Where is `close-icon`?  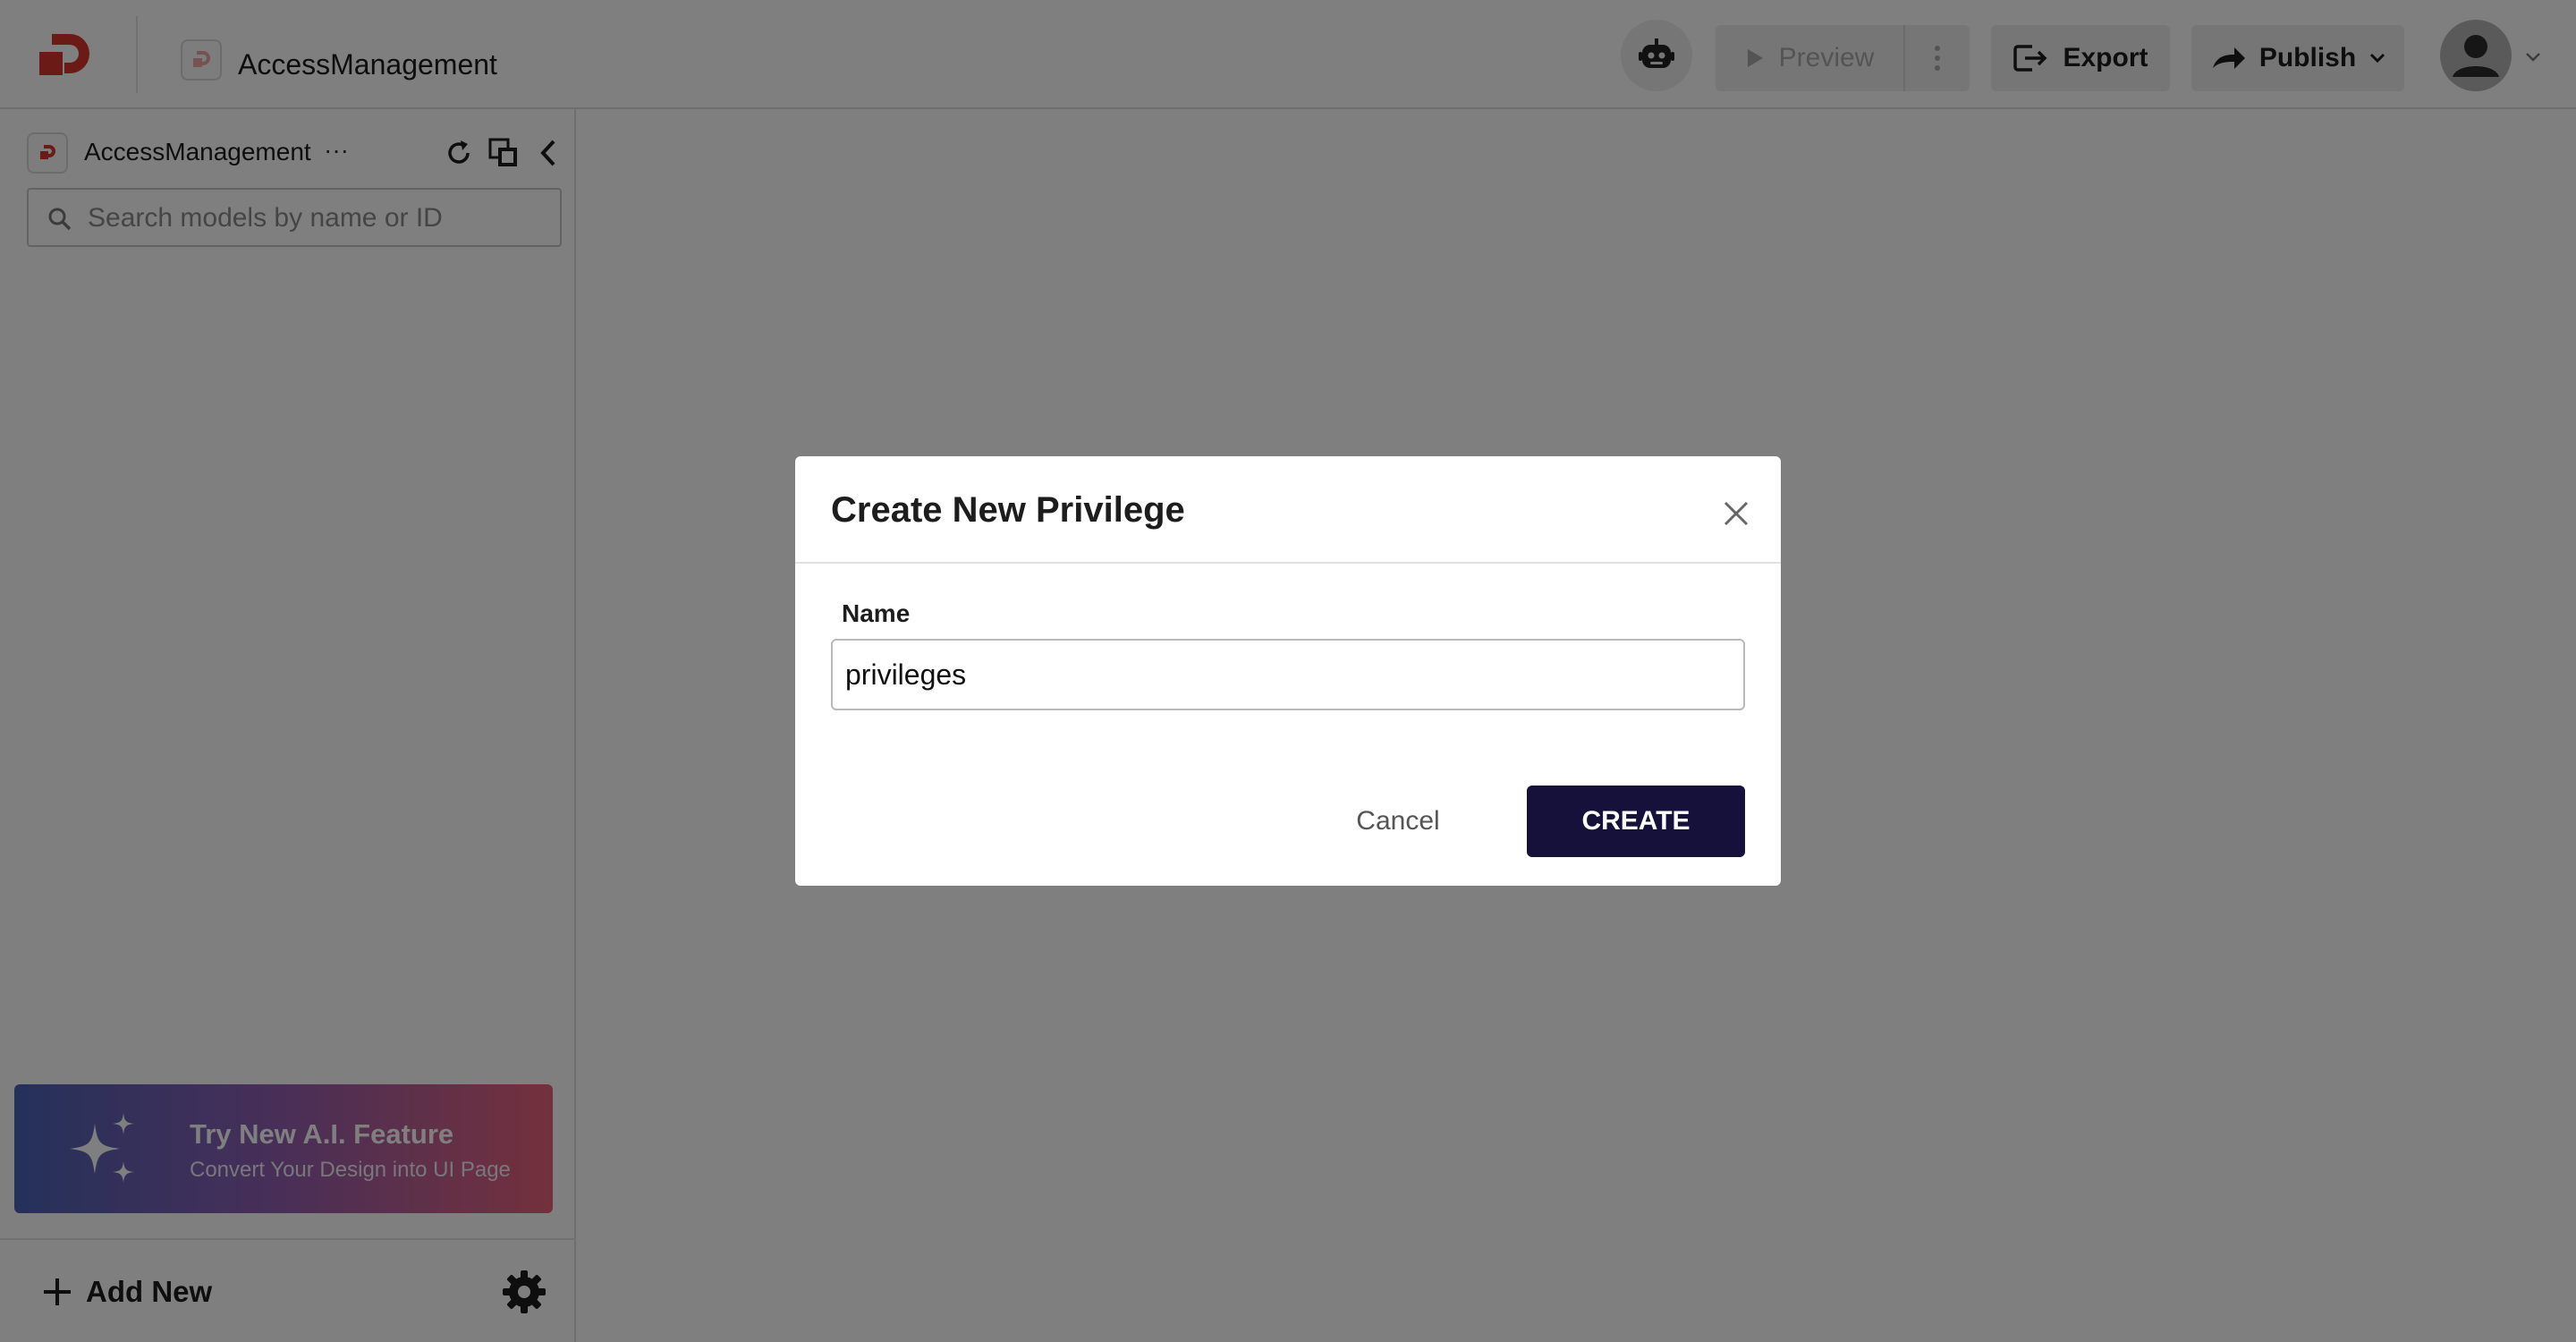 close-icon is located at coordinates (1736, 514).